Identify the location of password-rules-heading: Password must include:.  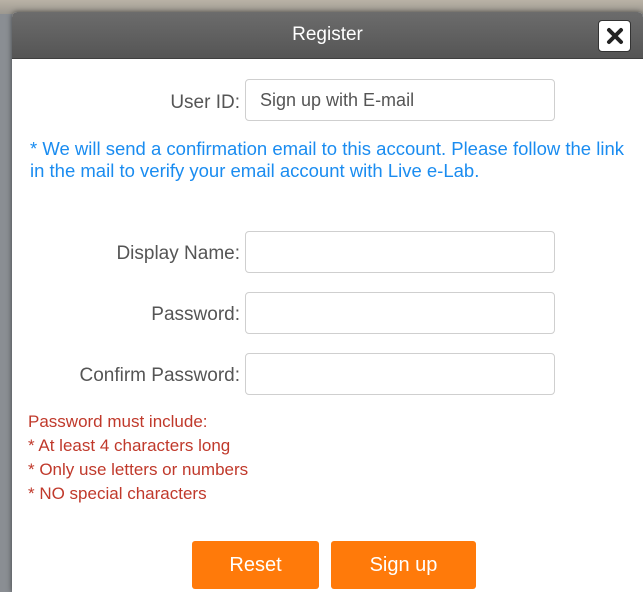
(118, 421).